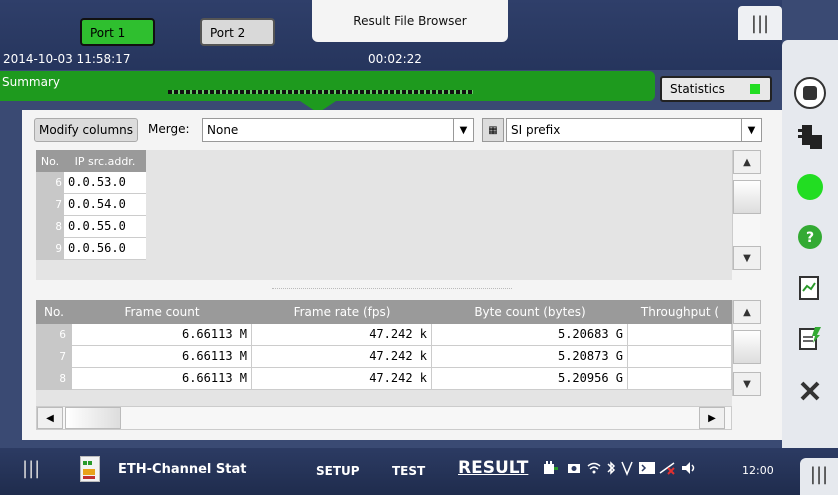  What do you see at coordinates (338, 471) in the screenshot?
I see `nav-setup: SETUP` at bounding box center [338, 471].